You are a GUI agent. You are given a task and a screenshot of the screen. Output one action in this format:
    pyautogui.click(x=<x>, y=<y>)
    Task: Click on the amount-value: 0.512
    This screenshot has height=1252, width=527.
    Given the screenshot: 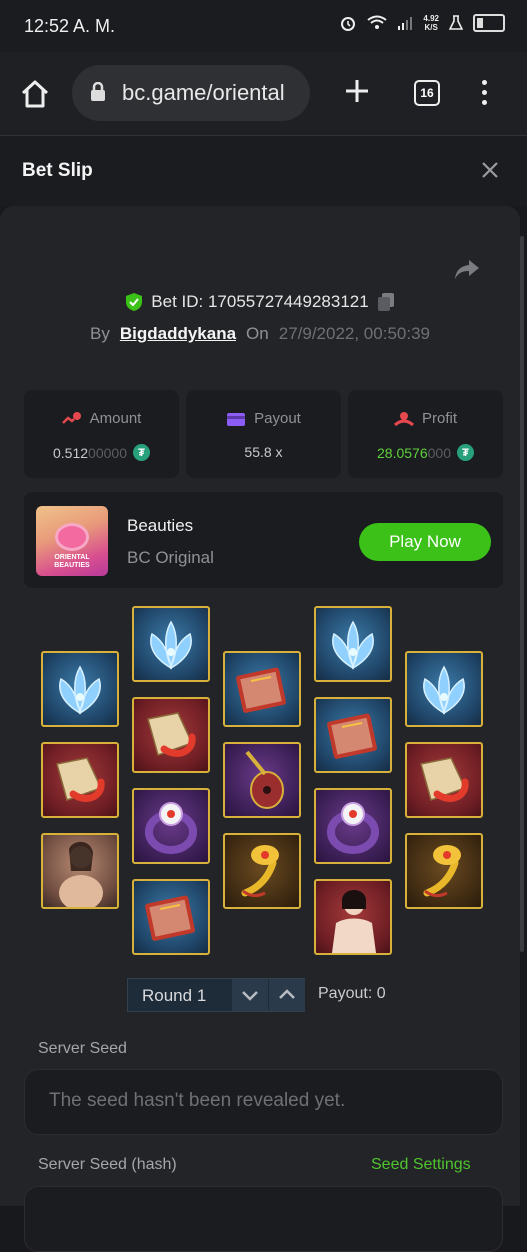 What is the action you would take?
    pyautogui.click(x=71, y=452)
    